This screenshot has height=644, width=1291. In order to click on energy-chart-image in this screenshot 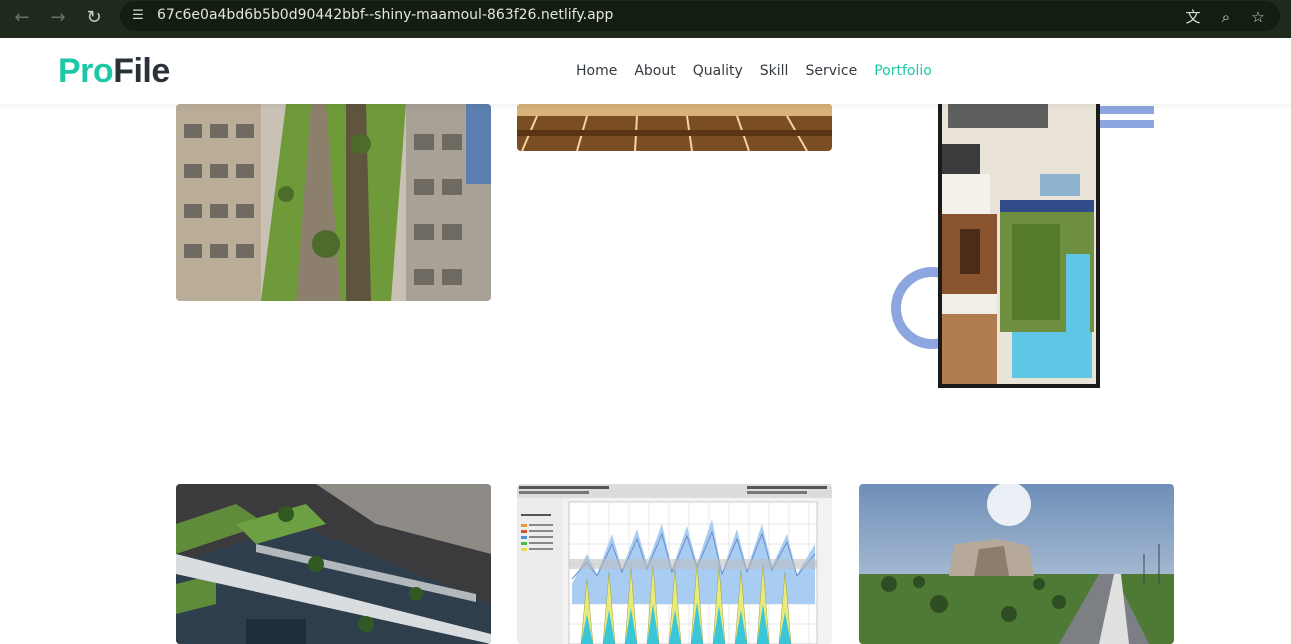, I will do `click(674, 564)`.